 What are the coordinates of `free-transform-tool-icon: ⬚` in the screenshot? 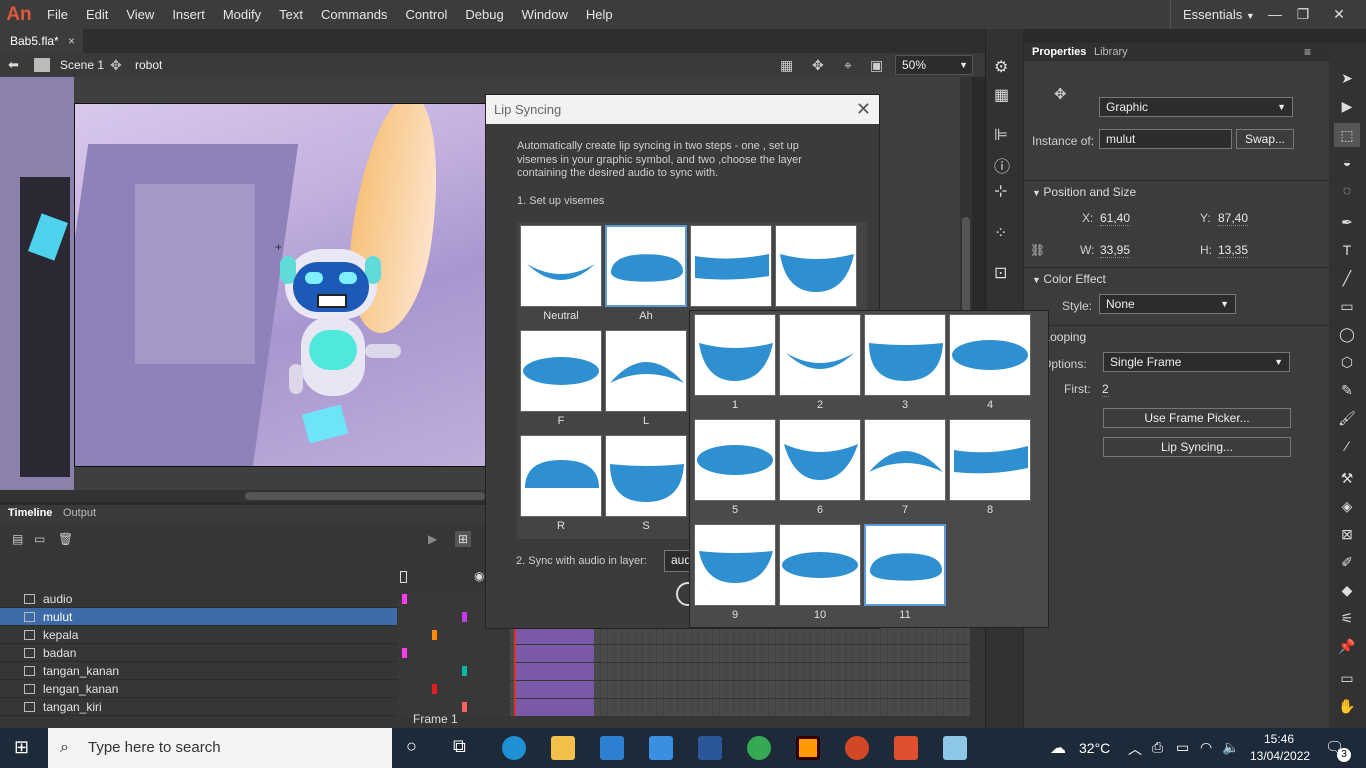 It's located at (1347, 135).